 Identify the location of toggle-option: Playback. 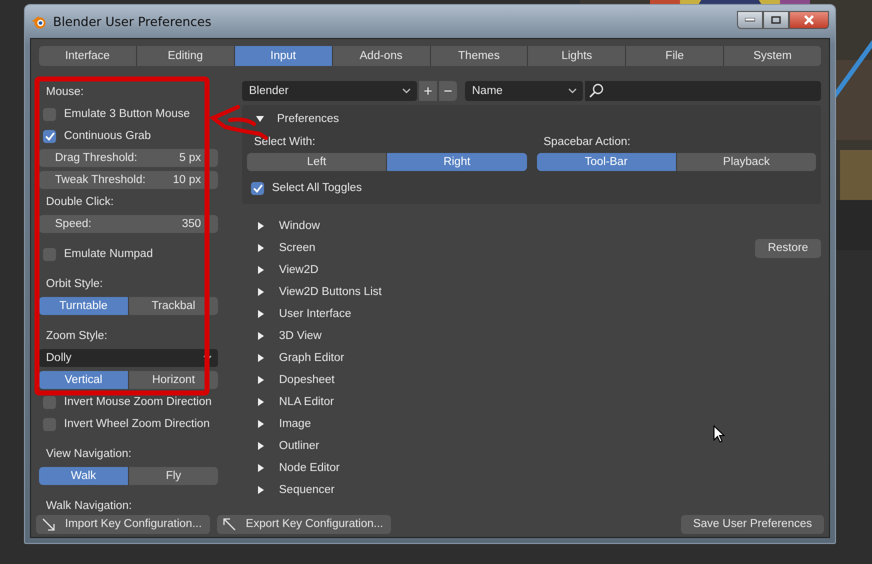
(746, 162).